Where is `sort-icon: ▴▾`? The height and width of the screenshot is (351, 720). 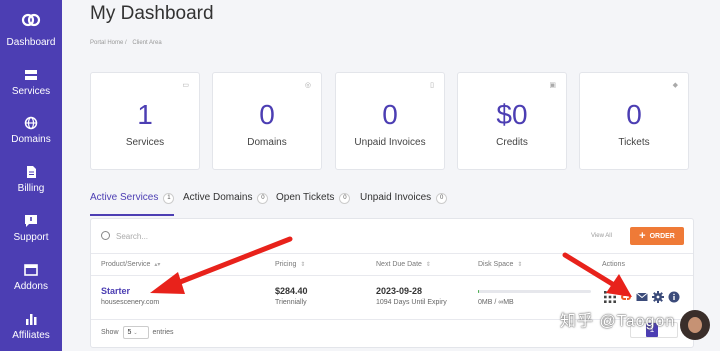
sort-icon: ▴▾ is located at coordinates (157, 265).